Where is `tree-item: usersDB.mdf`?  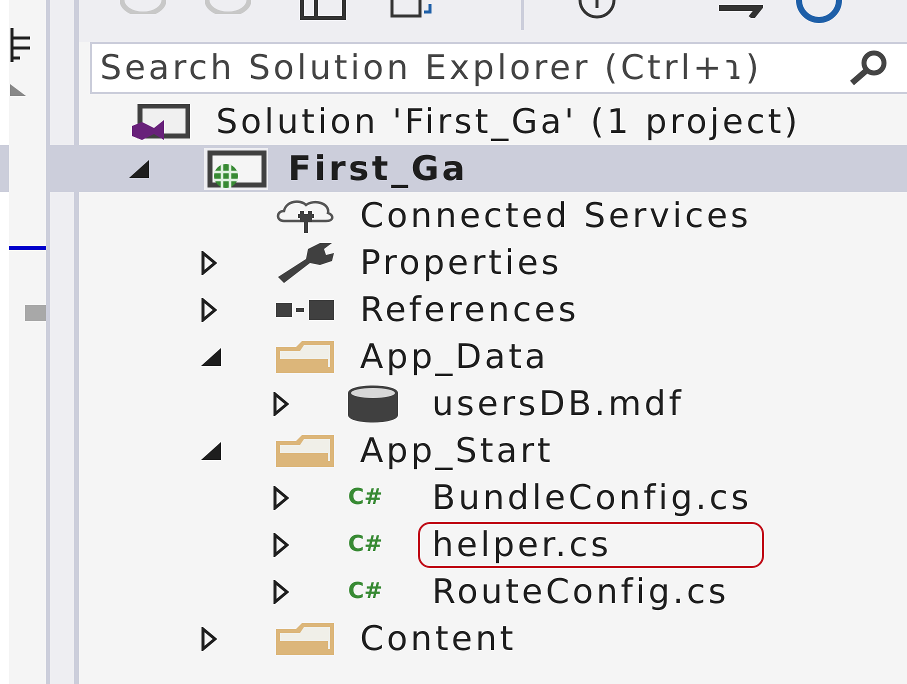
tree-item: usersDB.mdf is located at coordinates (453, 403).